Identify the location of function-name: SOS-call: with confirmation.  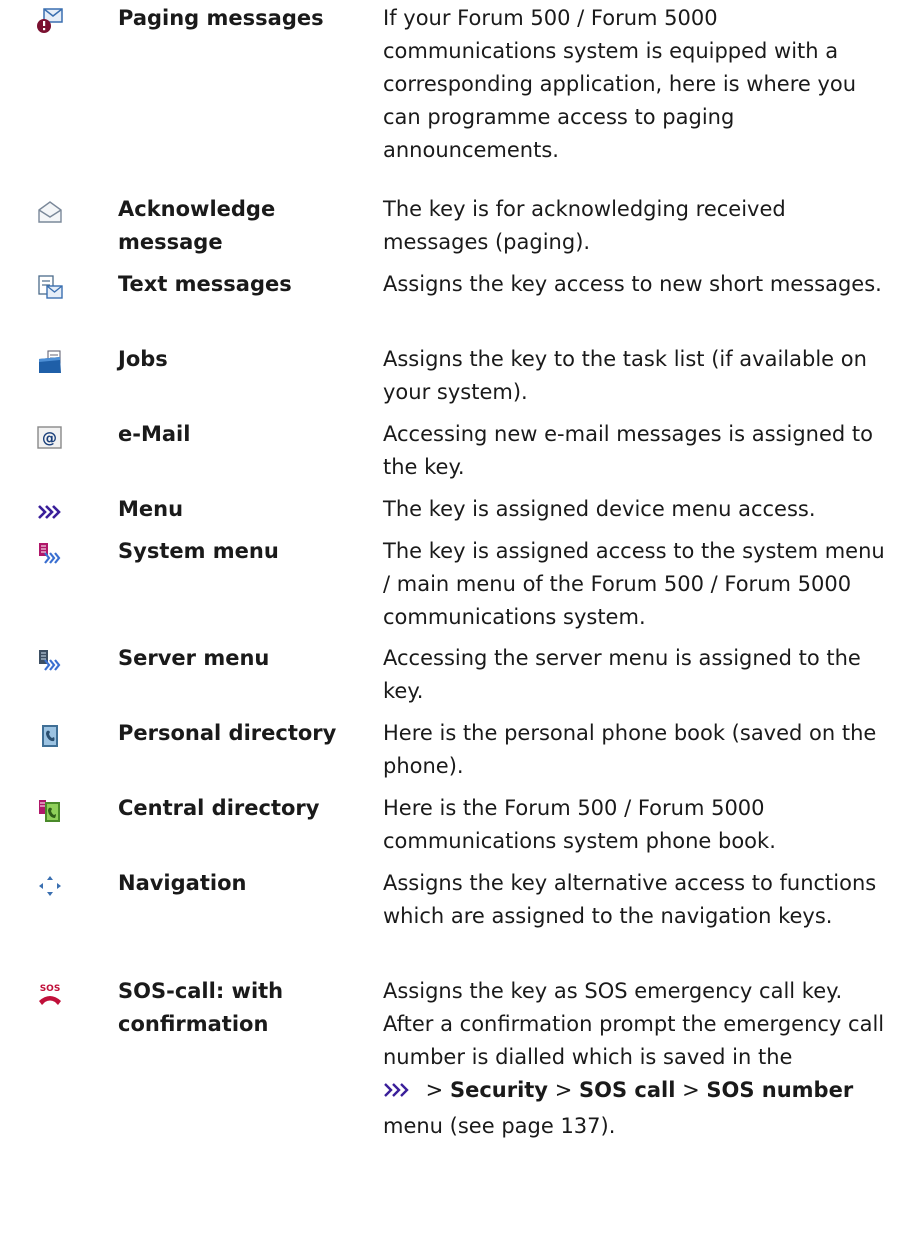
(201, 1007).